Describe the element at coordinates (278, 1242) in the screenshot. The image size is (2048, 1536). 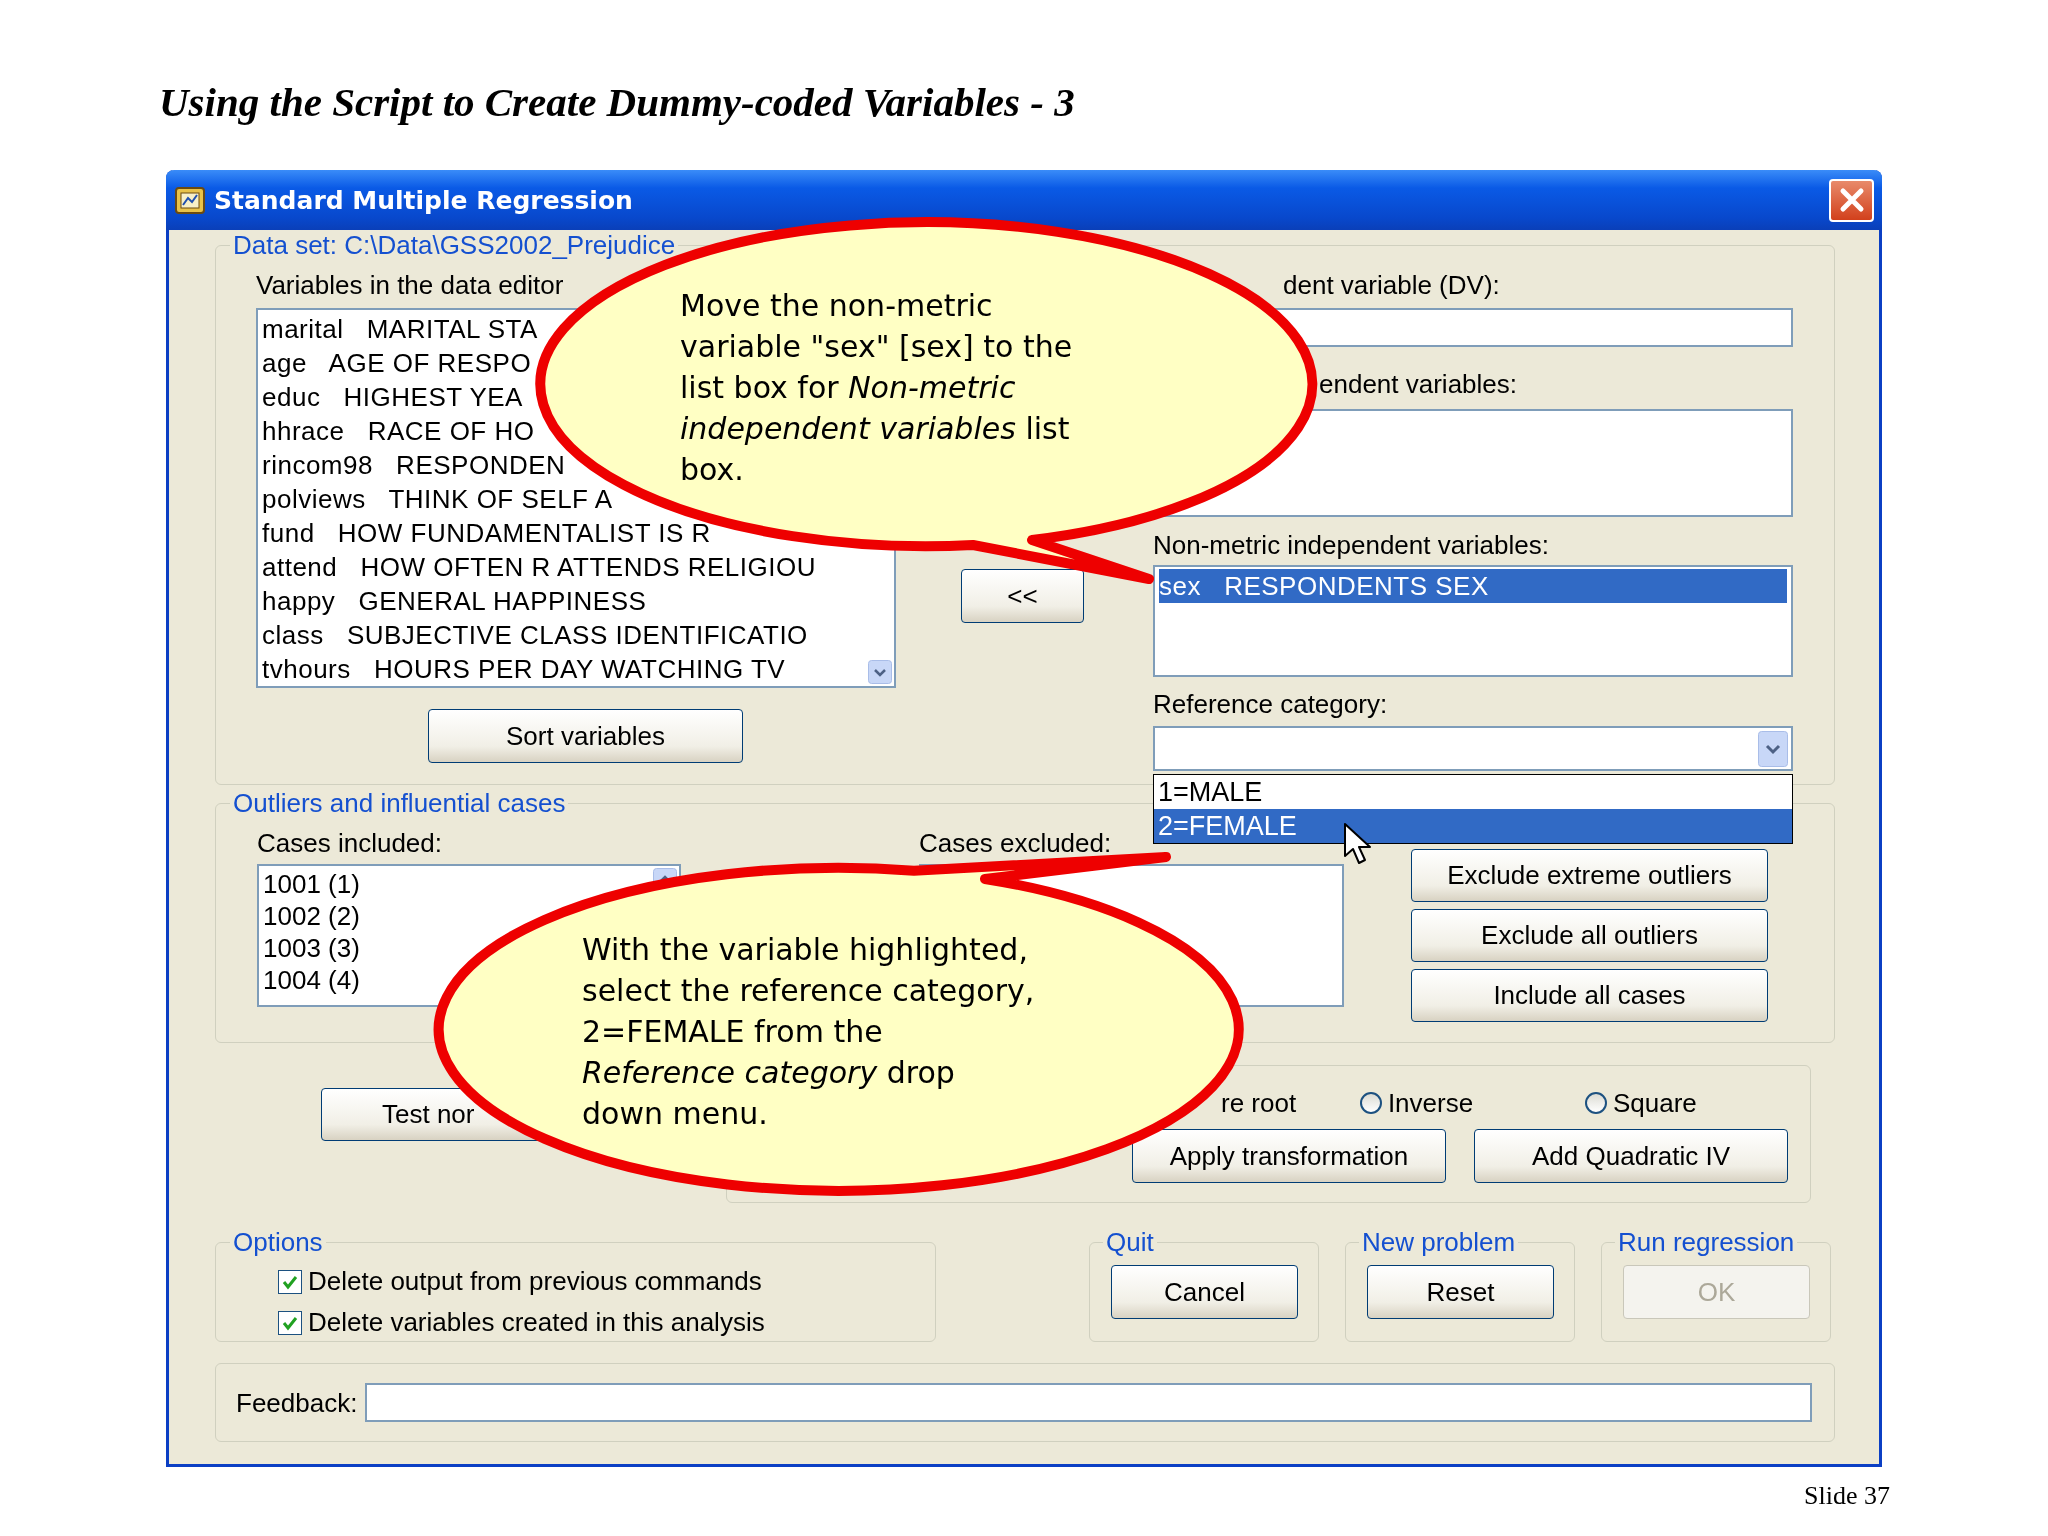
I see `group-title: Options` at that location.